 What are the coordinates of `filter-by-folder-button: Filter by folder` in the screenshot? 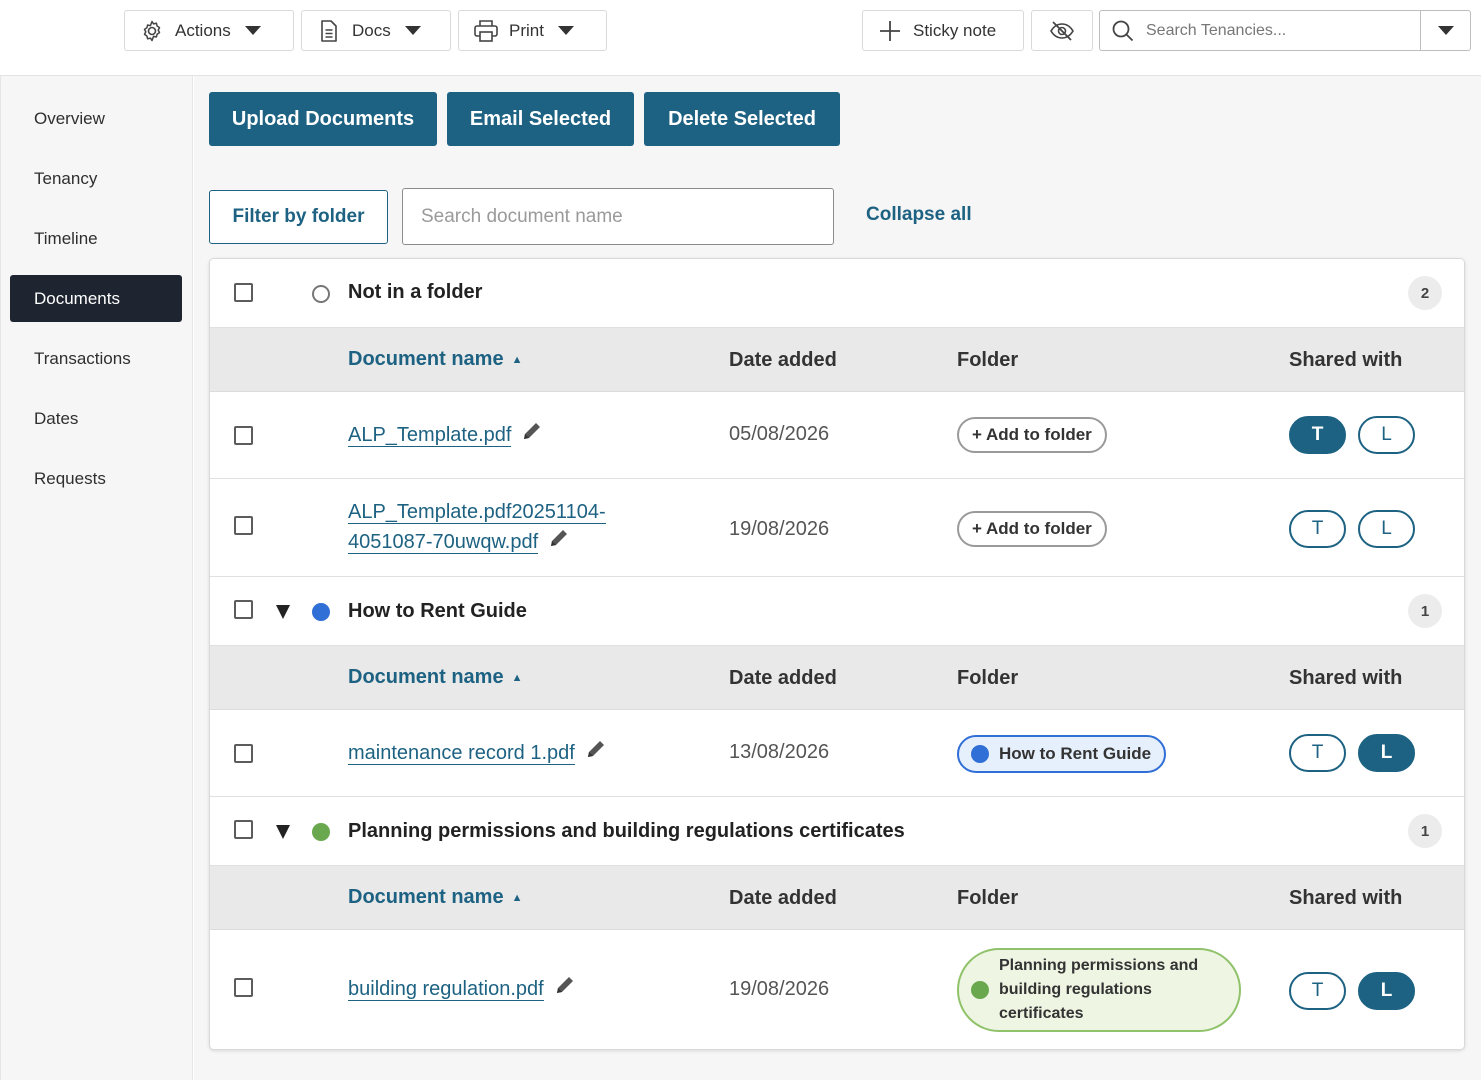 It's located at (298, 217).